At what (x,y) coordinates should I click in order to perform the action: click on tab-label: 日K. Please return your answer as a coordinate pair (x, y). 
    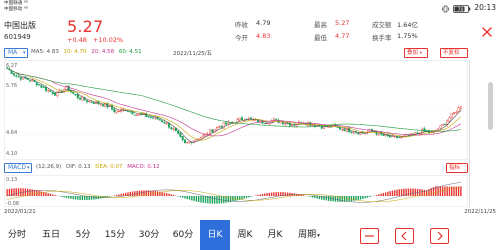
    Looking at the image, I should click on (215, 235).